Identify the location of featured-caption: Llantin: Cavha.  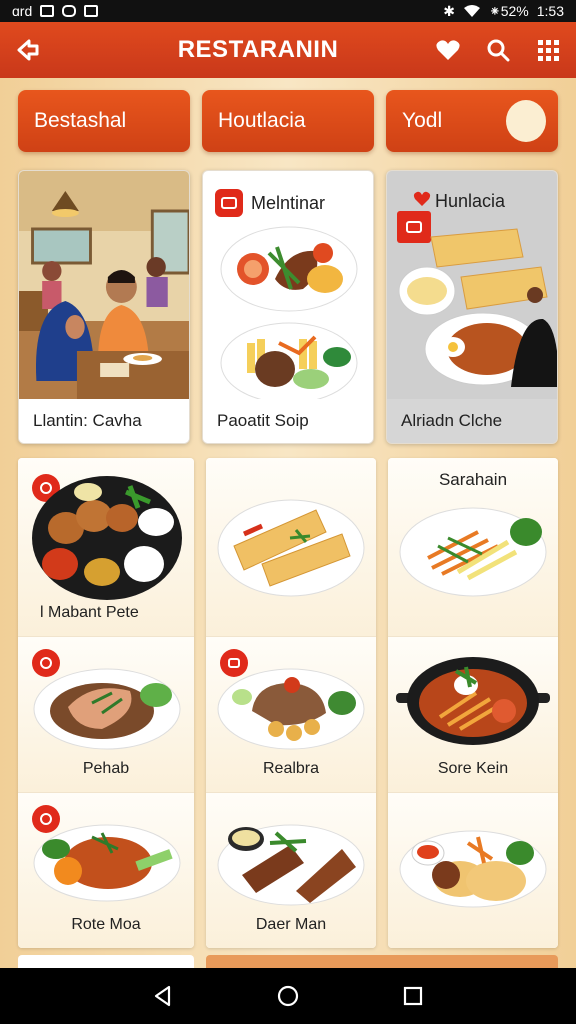
(104, 421).